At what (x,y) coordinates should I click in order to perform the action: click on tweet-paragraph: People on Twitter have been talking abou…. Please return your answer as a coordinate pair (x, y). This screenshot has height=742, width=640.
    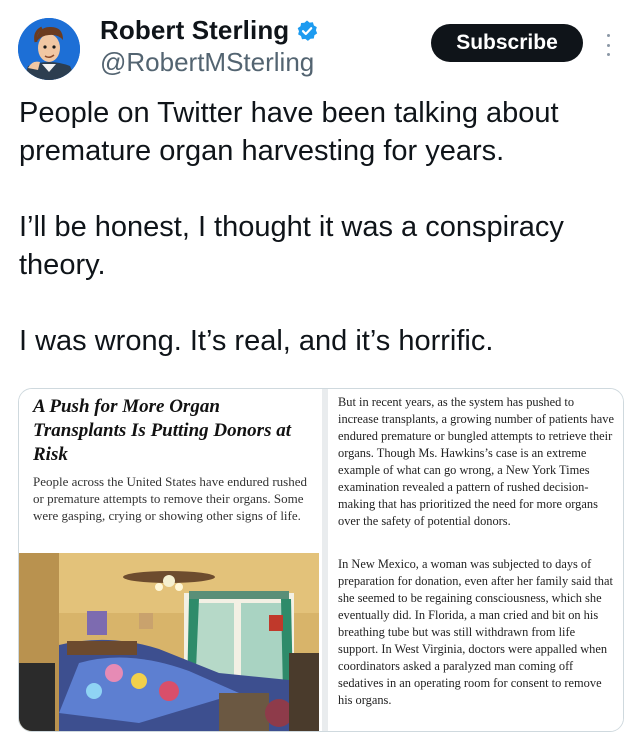
    Looking at the image, I should click on (289, 132).